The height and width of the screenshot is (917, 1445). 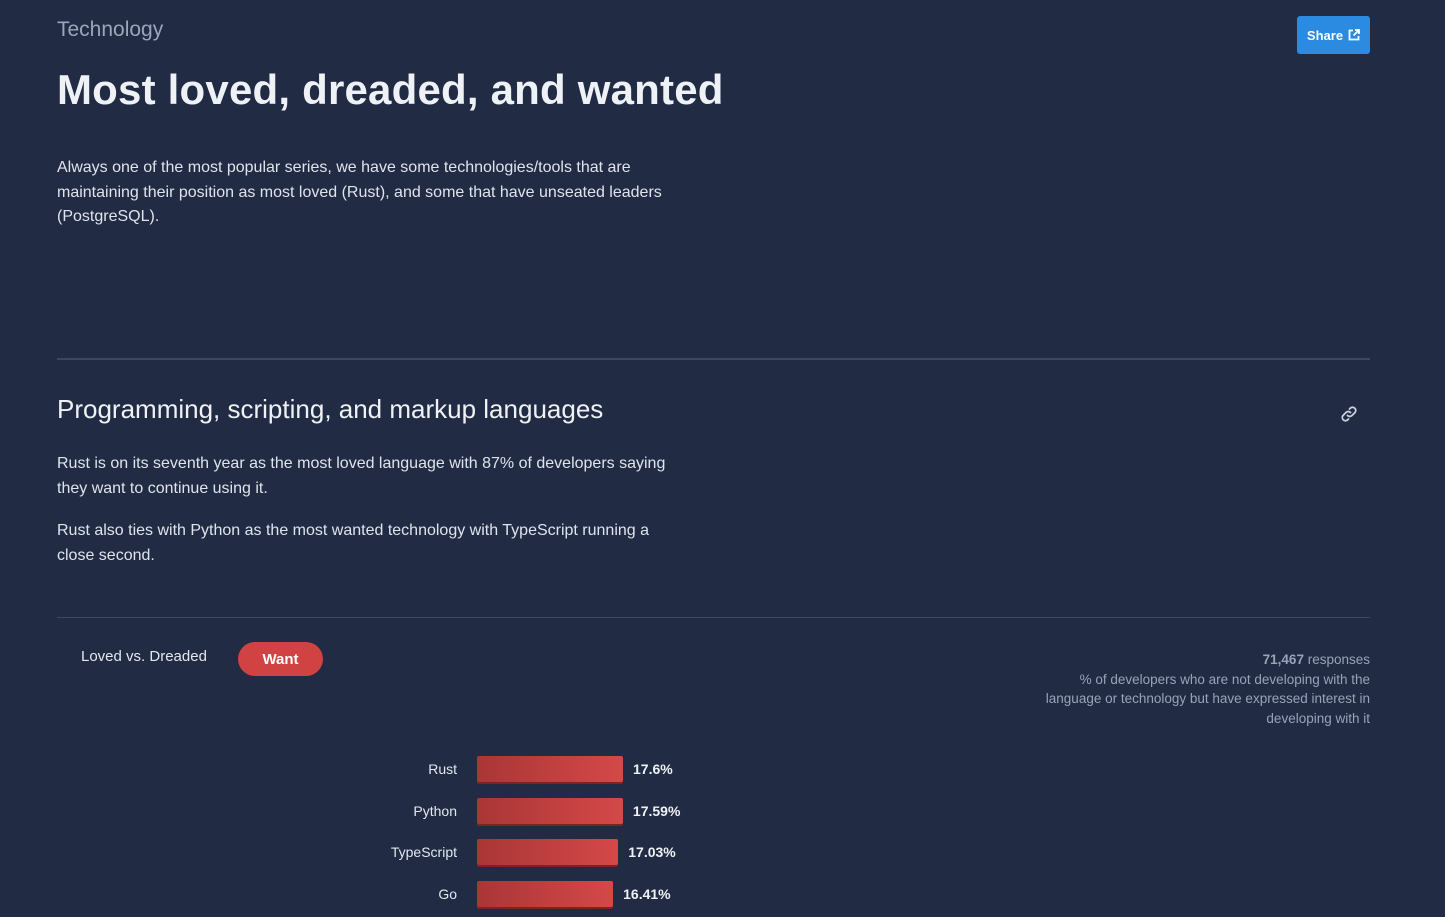 I want to click on chart-value-label: 17.03%, so click(x=652, y=852).